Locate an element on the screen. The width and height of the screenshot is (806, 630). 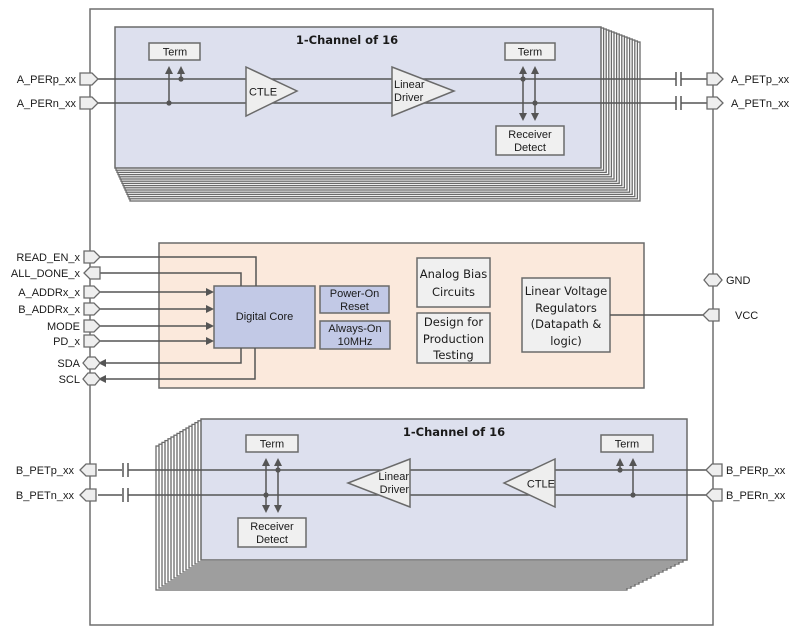
bottom-linear-driver-label-2: Driver is located at coordinates (395, 490).